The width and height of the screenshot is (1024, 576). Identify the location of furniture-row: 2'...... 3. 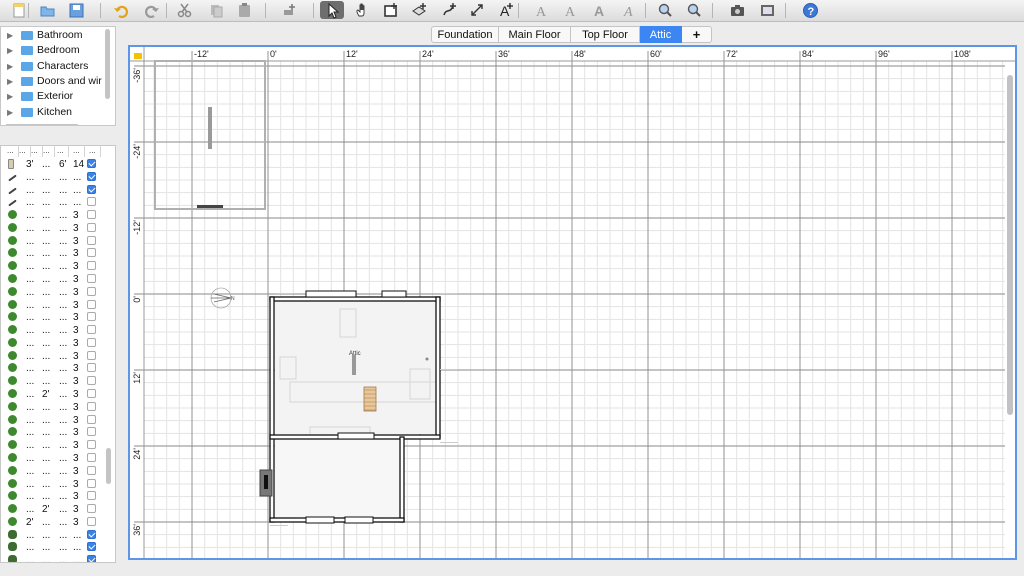
(51, 523).